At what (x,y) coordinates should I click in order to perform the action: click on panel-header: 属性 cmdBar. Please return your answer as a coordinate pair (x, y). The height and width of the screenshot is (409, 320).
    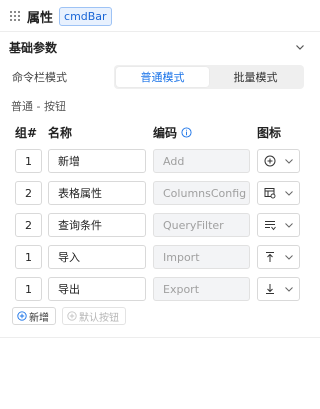
    Looking at the image, I should click on (160, 16).